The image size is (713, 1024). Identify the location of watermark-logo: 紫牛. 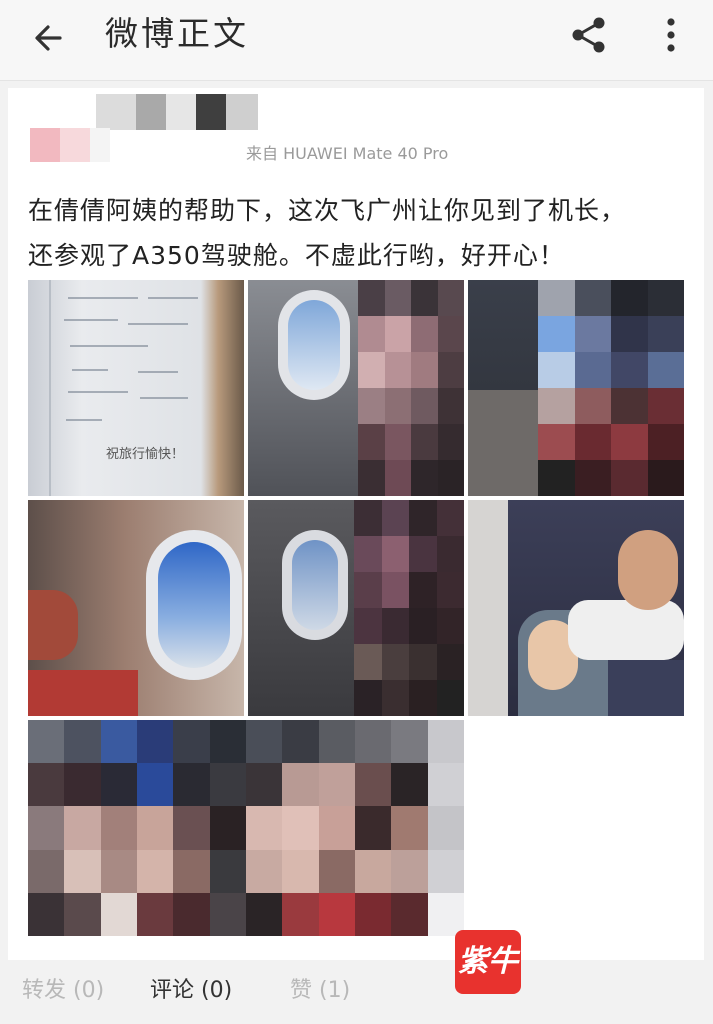
(488, 962).